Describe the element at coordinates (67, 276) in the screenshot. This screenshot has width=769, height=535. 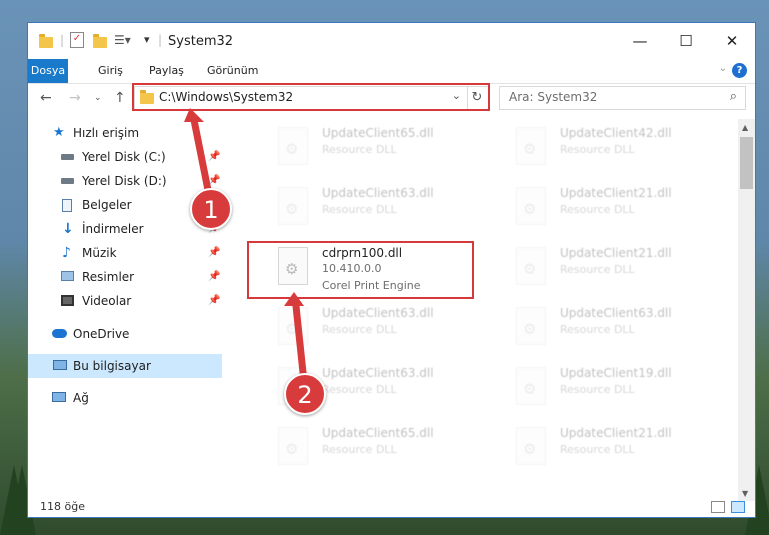
I see `pictures-icon` at that location.